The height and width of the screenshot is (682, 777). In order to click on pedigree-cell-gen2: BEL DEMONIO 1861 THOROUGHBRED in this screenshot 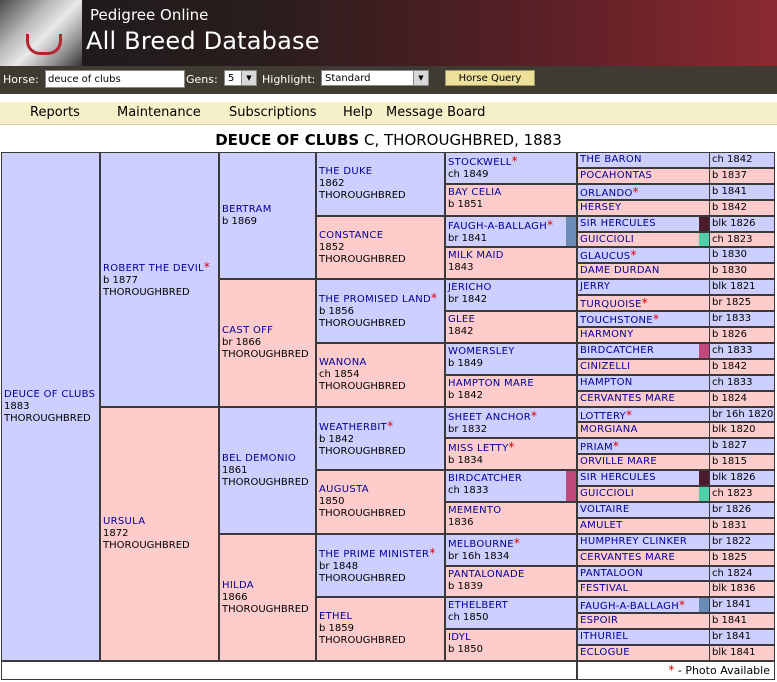, I will do `click(267, 470)`.